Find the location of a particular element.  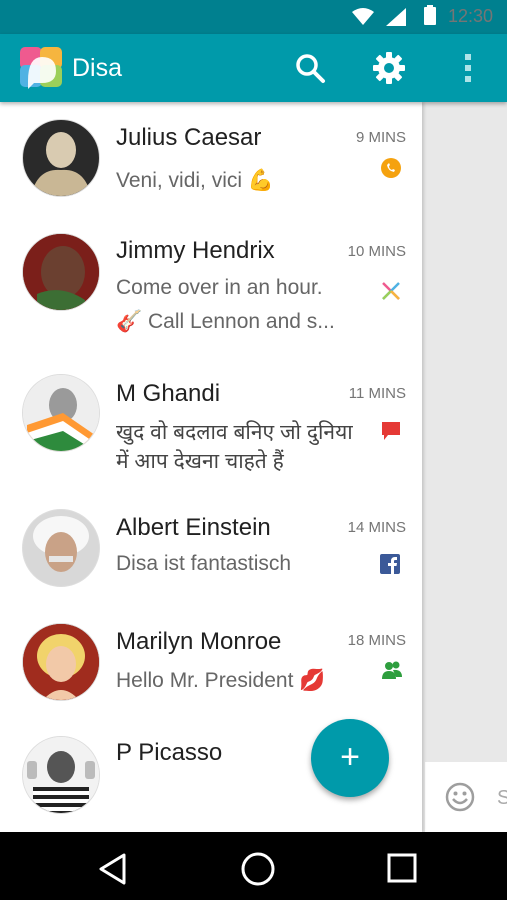

system-nav-bar is located at coordinates (253, 866).